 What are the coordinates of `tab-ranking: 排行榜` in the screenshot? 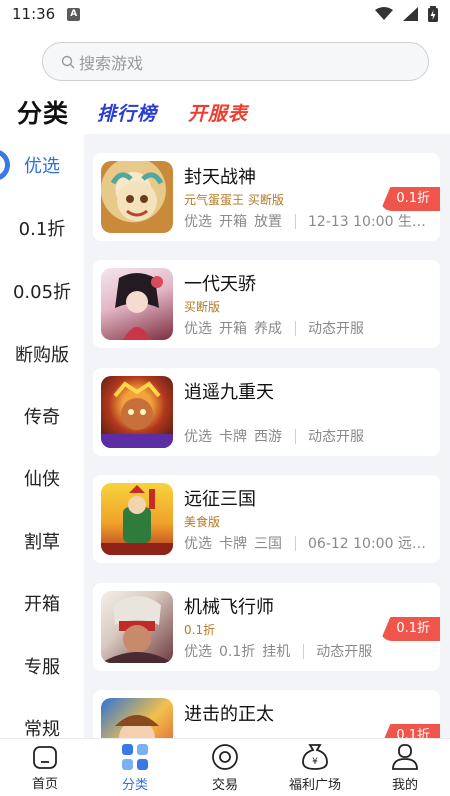 It's located at (127, 112).